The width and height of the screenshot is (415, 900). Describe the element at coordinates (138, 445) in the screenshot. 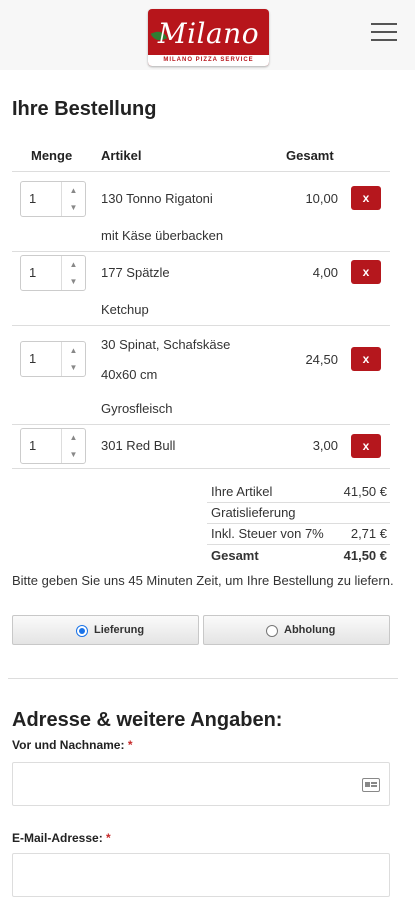

I see `item-name: 301 Red Bull` at that location.